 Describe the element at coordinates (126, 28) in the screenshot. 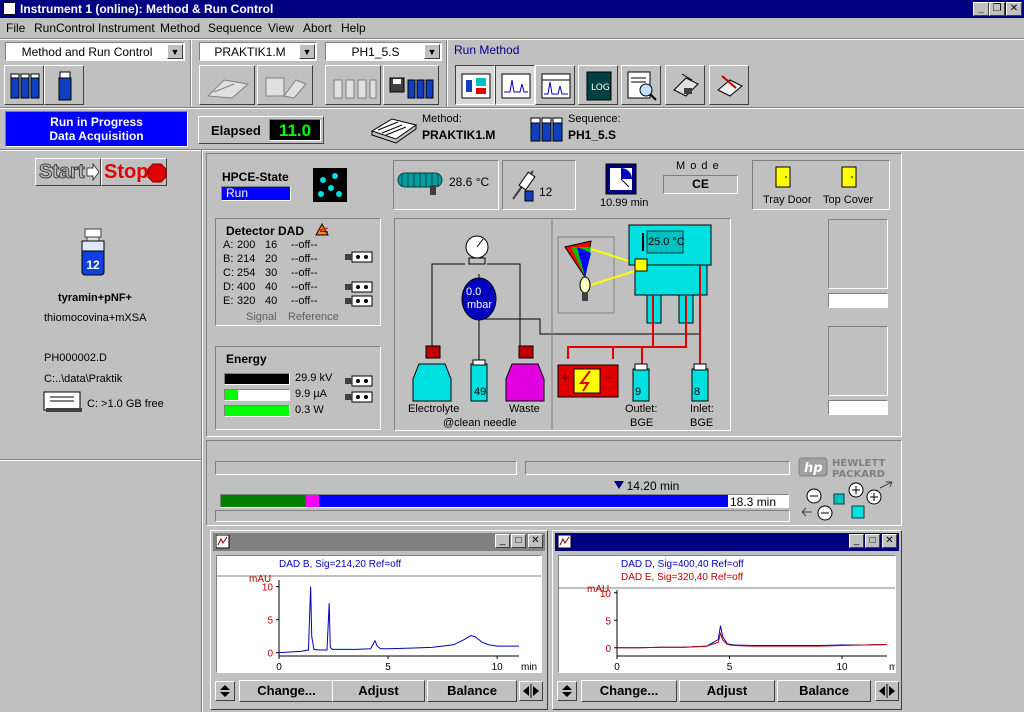

I see `menu-instrument: Instrument` at that location.